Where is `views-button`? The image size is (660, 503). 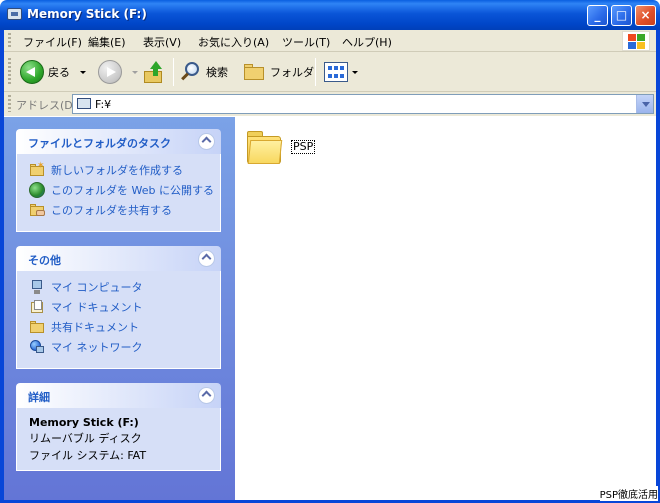 views-button is located at coordinates (341, 72).